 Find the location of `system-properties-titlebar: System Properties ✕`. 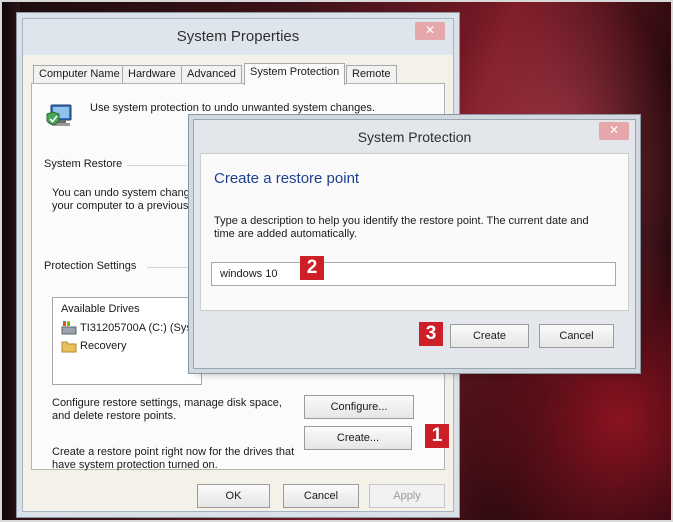

system-properties-titlebar: System Properties ✕ is located at coordinates (238, 37).